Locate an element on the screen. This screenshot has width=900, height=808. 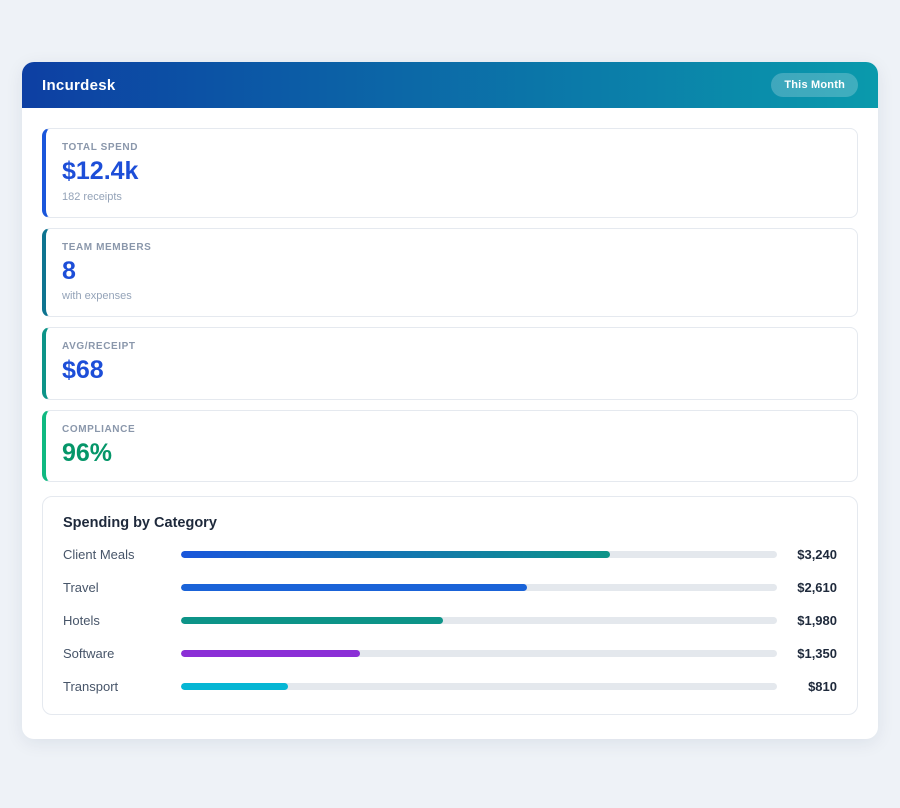
category-row-transport: Transport $810 is located at coordinates (450, 686).